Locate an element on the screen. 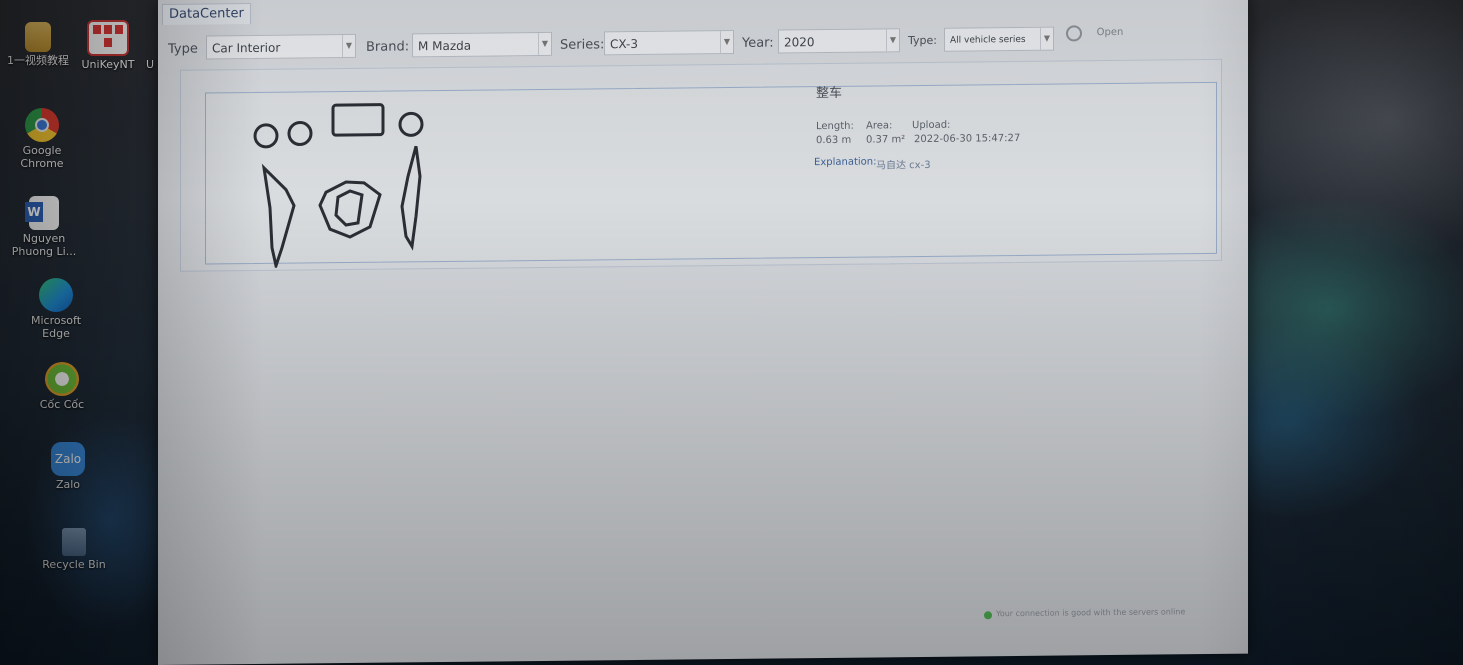 The image size is (1463, 665). tab-datacenter: DataCenter is located at coordinates (206, 14).